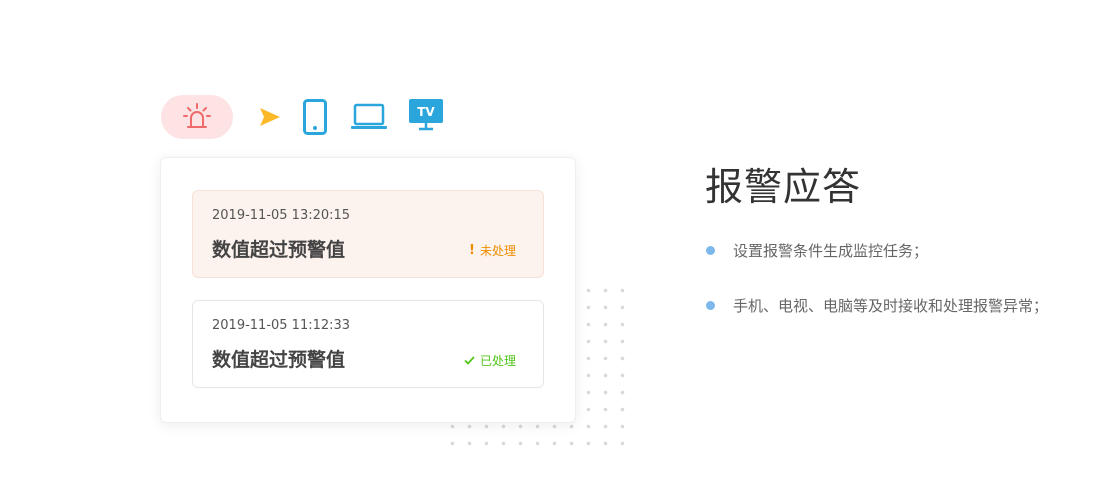 The width and height of the screenshot is (1116, 494). I want to click on siren-icon, so click(197, 115).